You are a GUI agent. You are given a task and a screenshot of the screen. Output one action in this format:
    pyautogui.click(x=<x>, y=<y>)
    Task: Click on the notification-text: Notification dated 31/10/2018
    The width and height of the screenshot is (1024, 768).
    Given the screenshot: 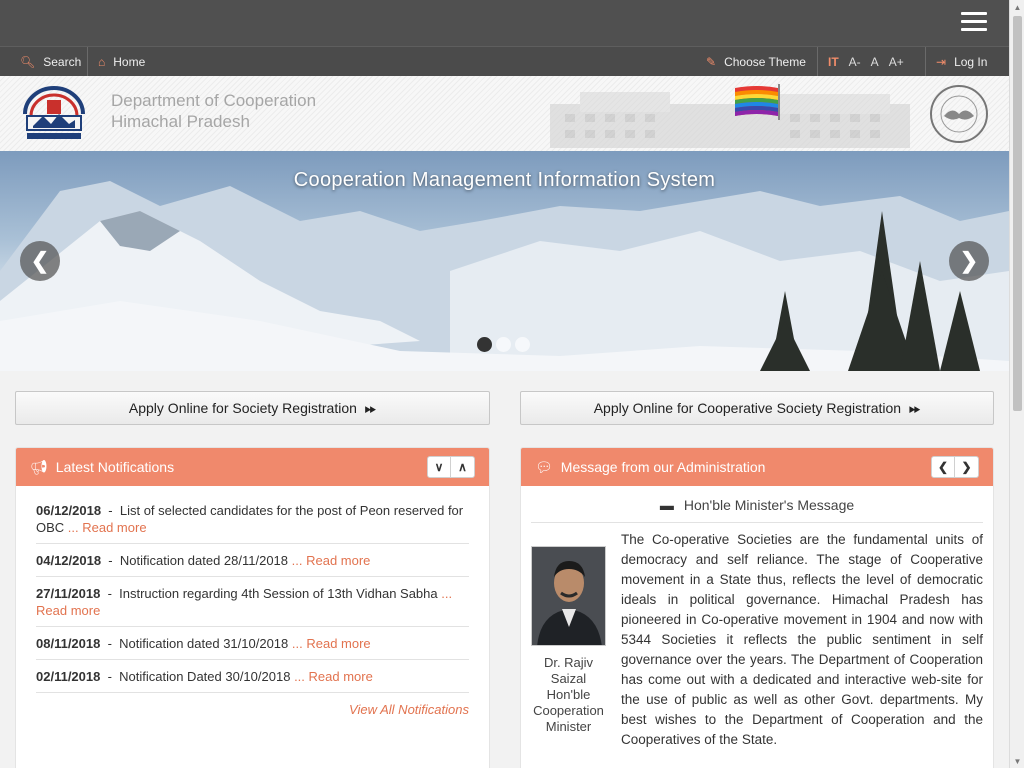 What is the action you would take?
    pyautogui.click(x=203, y=643)
    